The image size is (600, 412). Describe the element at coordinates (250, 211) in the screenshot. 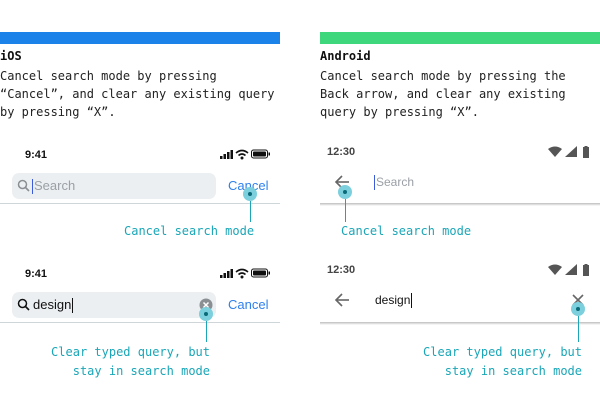

I see `ios-cancel-leader` at that location.